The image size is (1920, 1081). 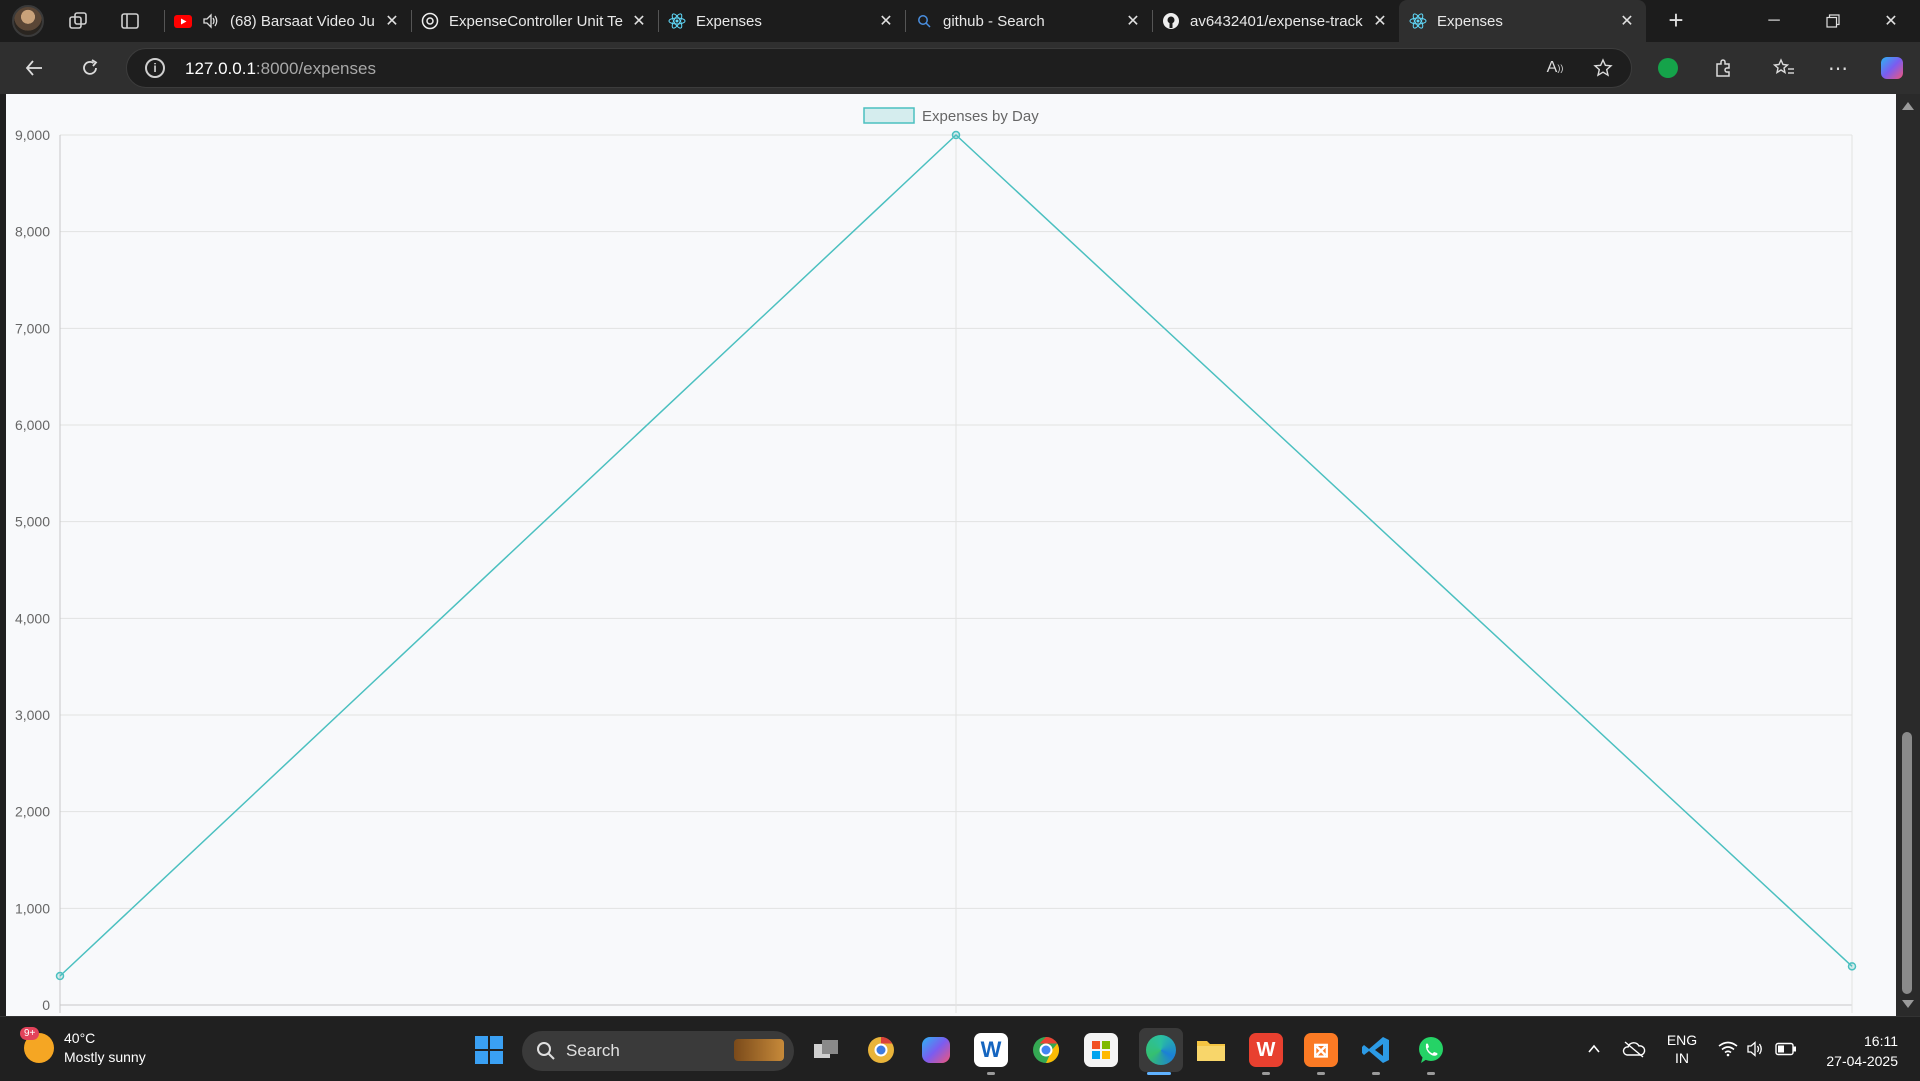 What do you see at coordinates (994, 21) in the screenshot?
I see `tab-title: github - Search` at bounding box center [994, 21].